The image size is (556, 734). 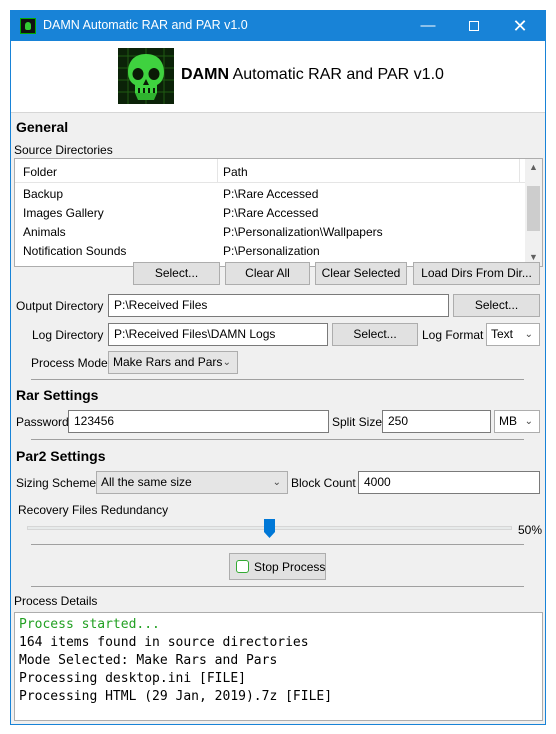 What do you see at coordinates (312, 74) in the screenshot?
I see `header-title: DAMN Automatic RAR and PAR v1.0` at bounding box center [312, 74].